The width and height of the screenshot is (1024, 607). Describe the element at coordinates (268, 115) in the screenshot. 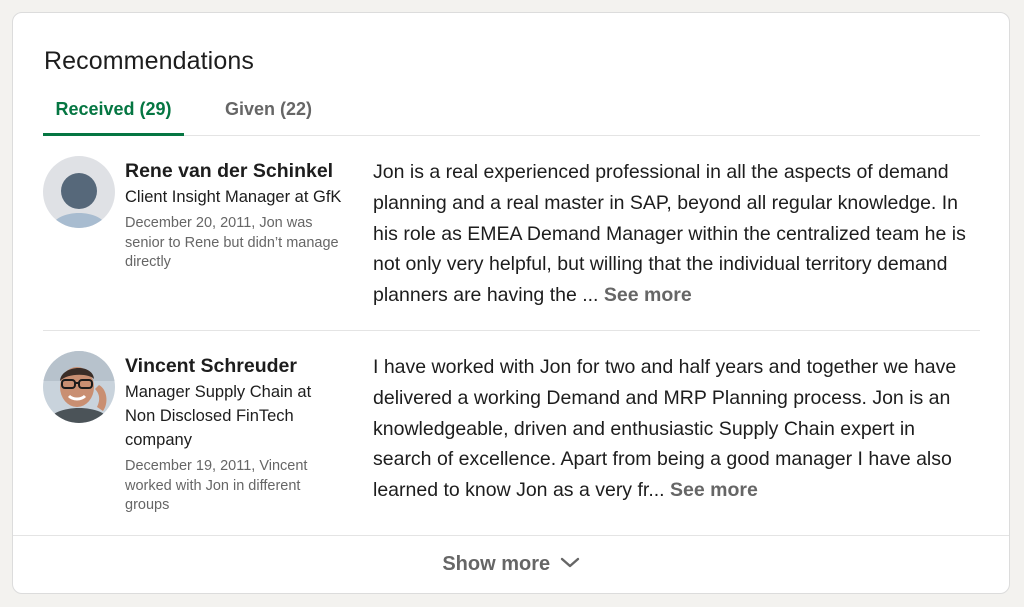

I see `tab-given: Given (22)` at that location.